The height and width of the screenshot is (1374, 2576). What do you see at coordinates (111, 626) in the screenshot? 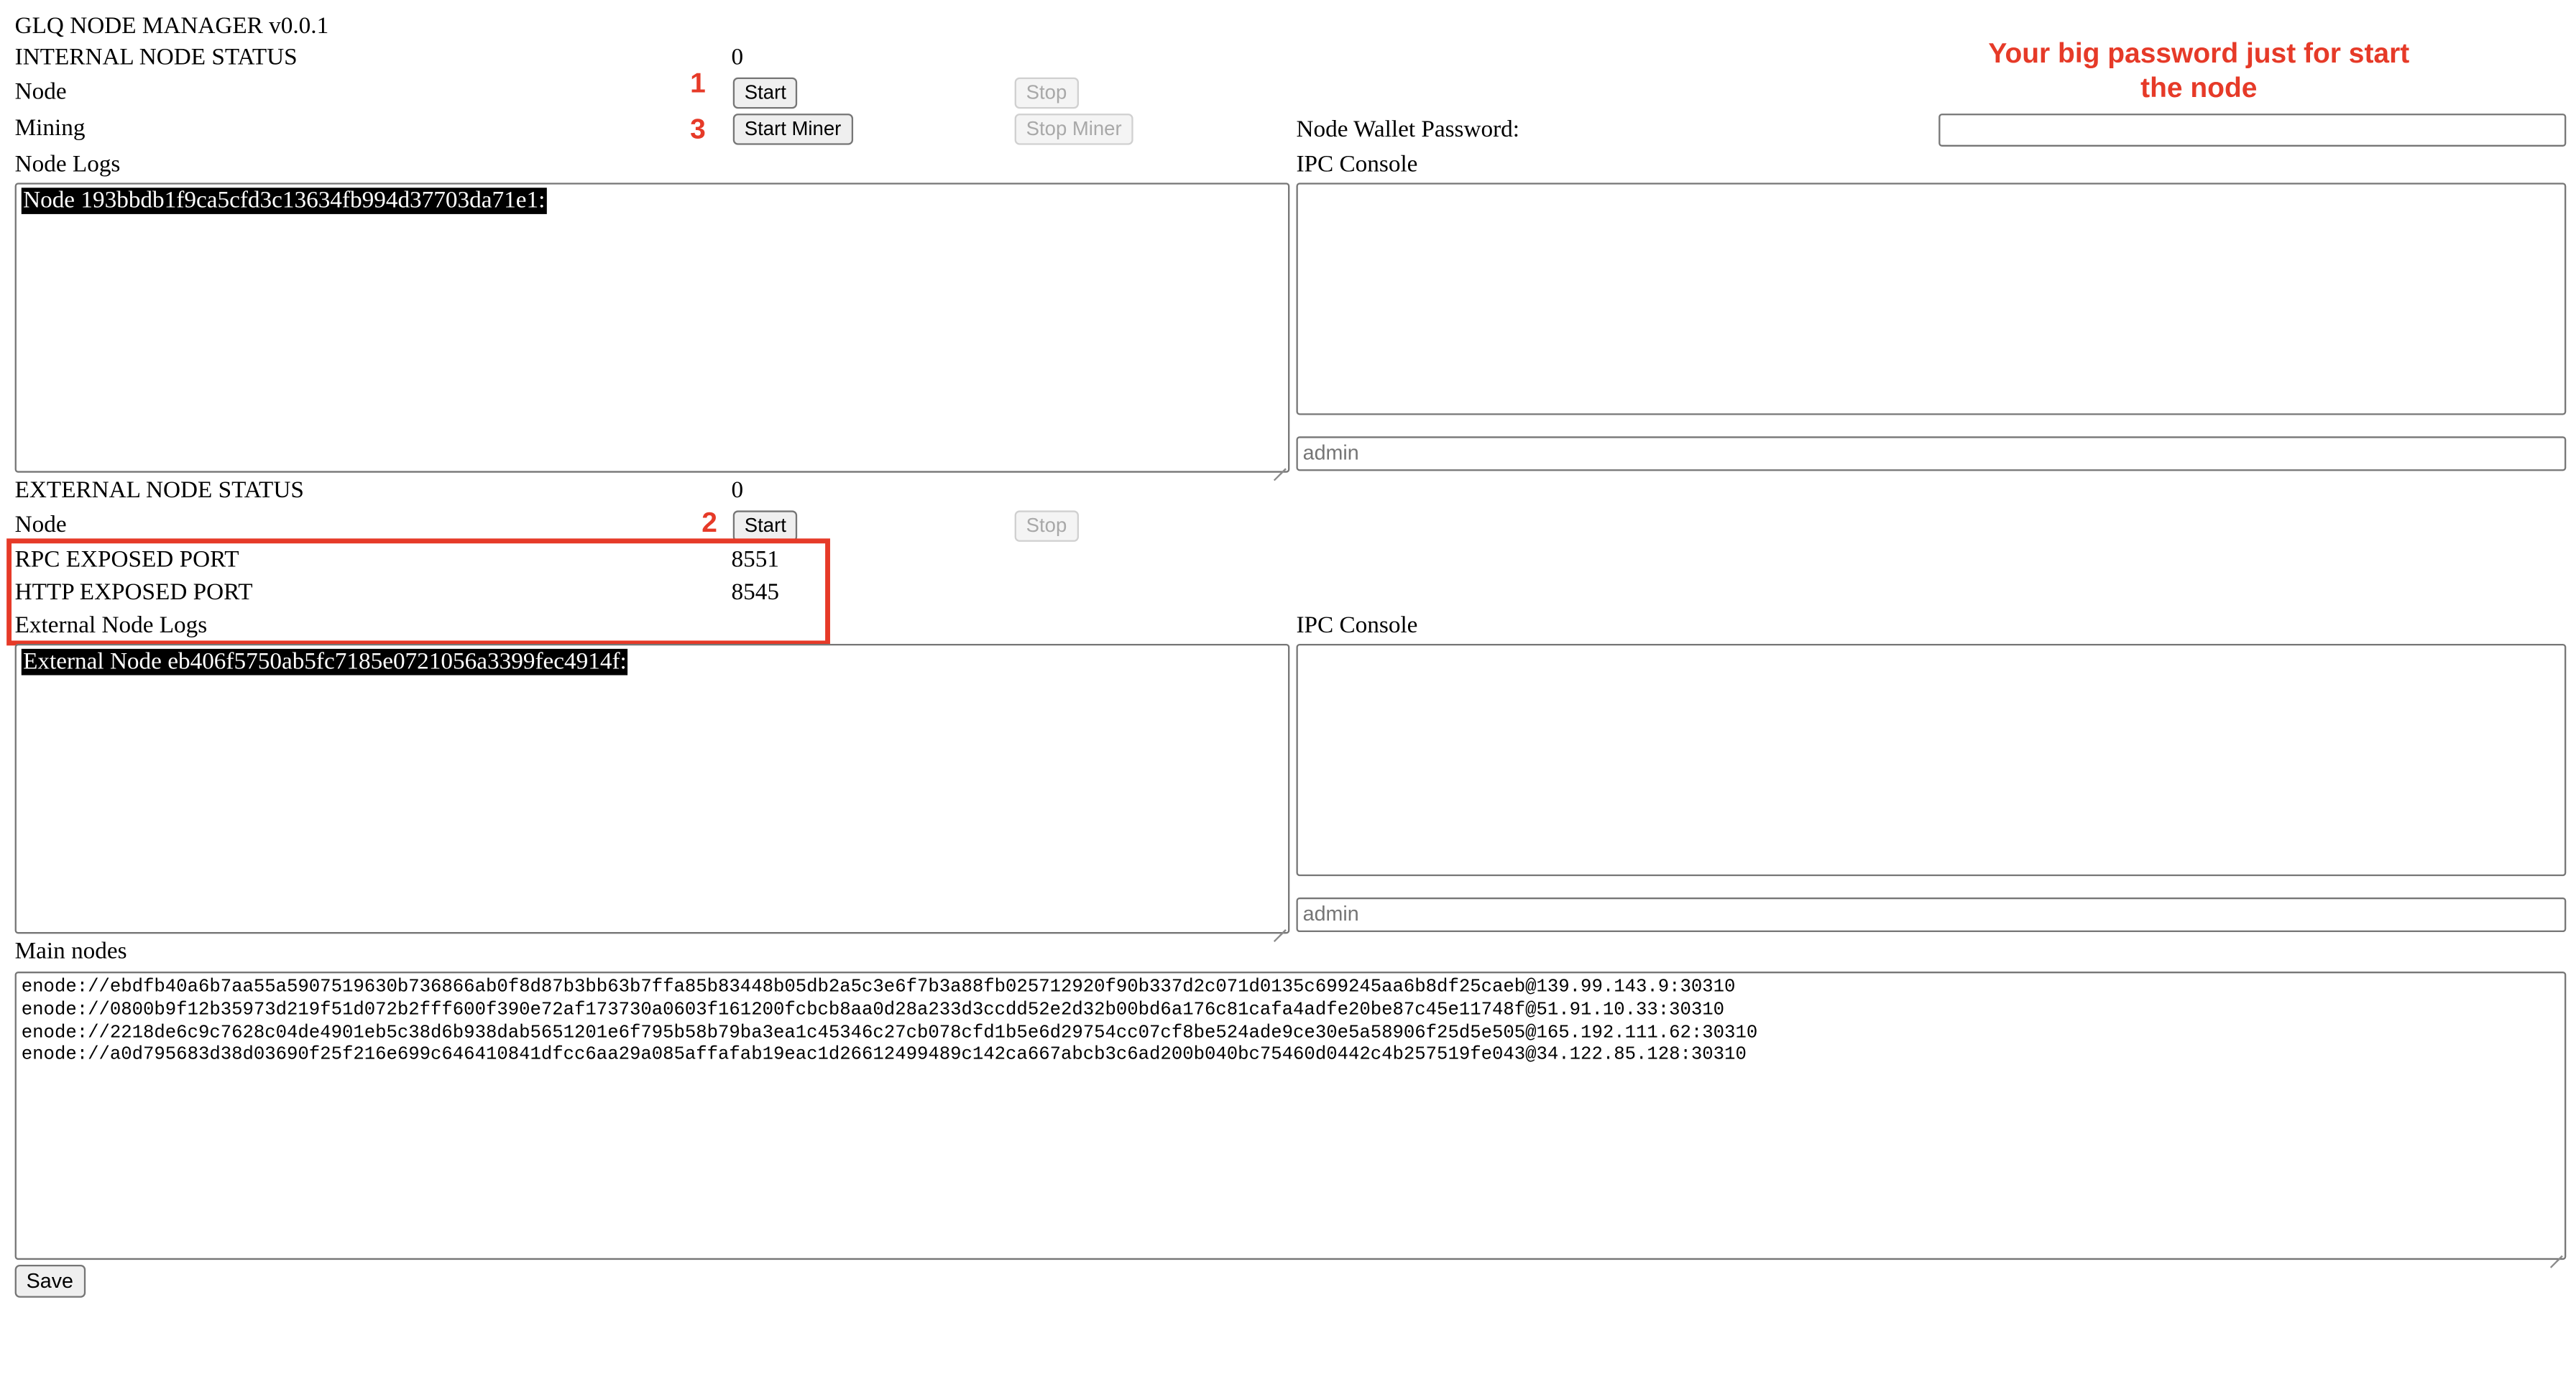
I see `external-logs-label: External Node Logs` at bounding box center [111, 626].